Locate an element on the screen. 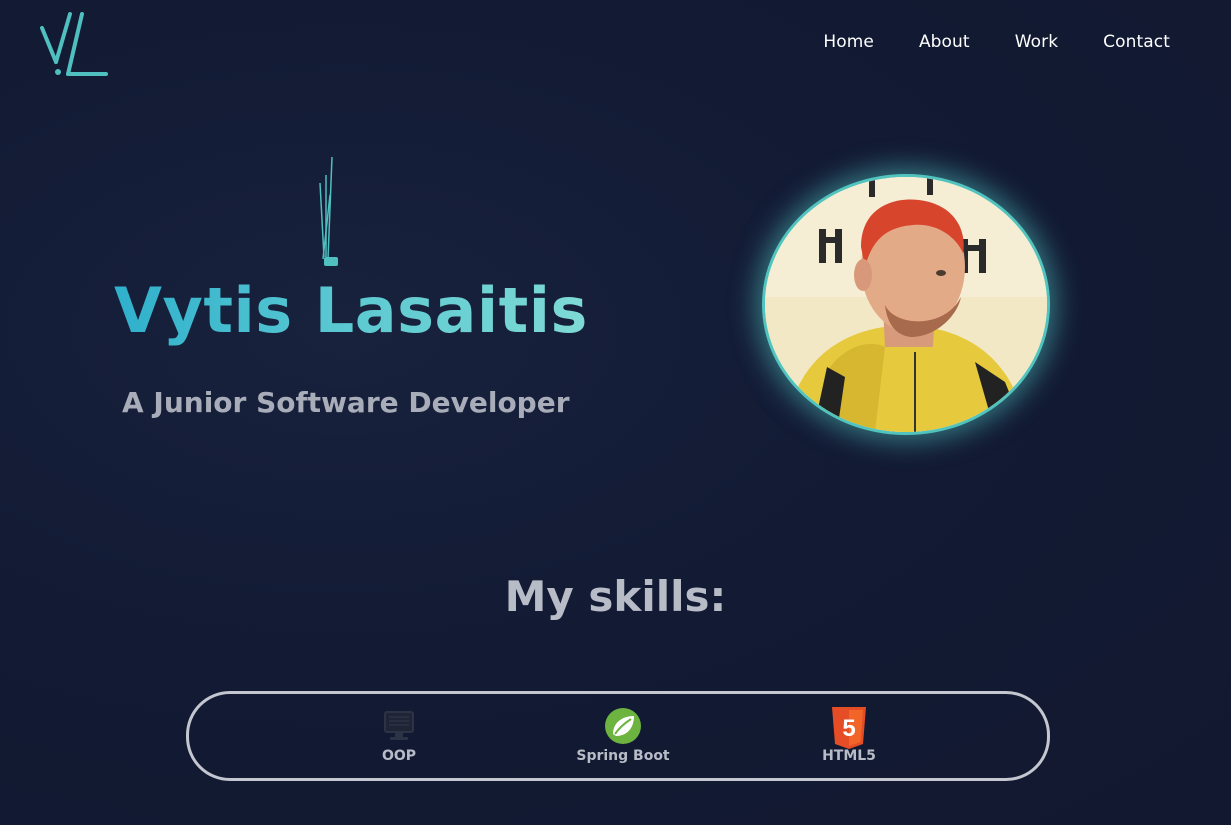  skill-label: HTML5 is located at coordinates (849, 756).